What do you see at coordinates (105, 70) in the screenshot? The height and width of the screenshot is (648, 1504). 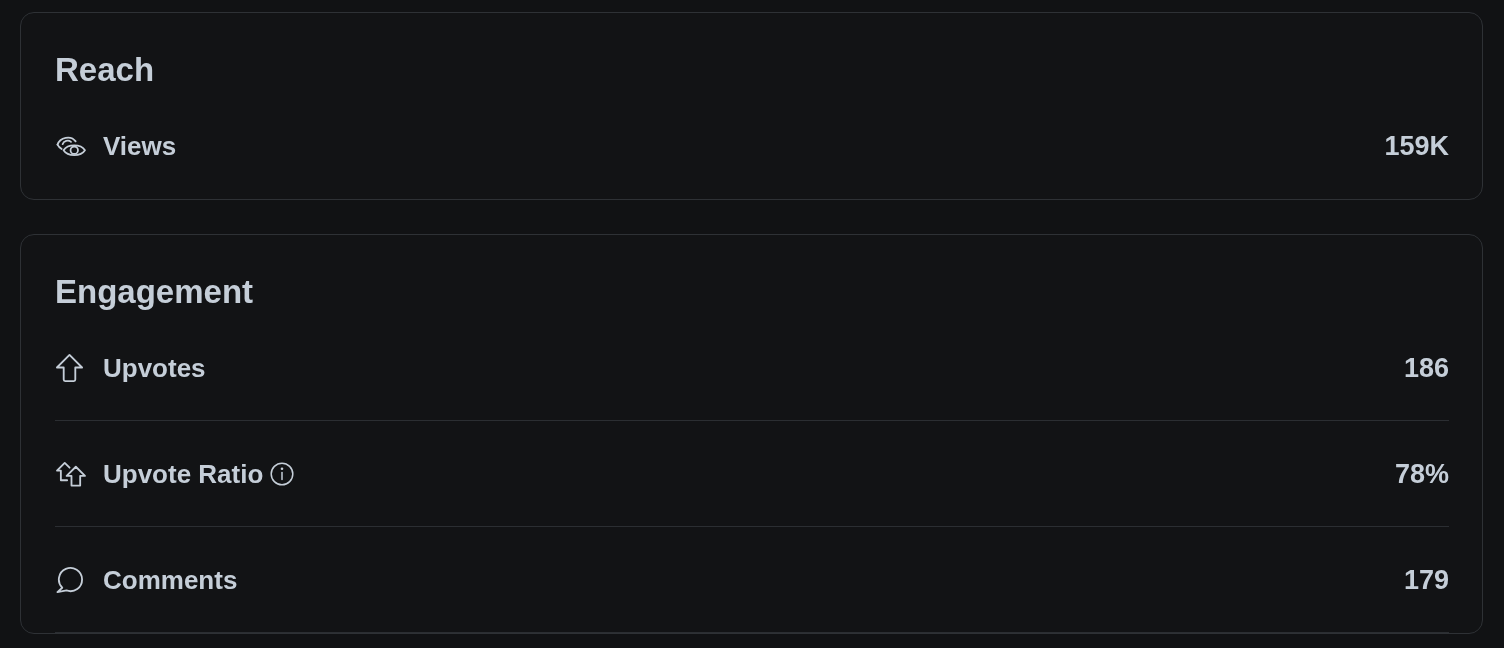 I see `section-title: Reach` at bounding box center [105, 70].